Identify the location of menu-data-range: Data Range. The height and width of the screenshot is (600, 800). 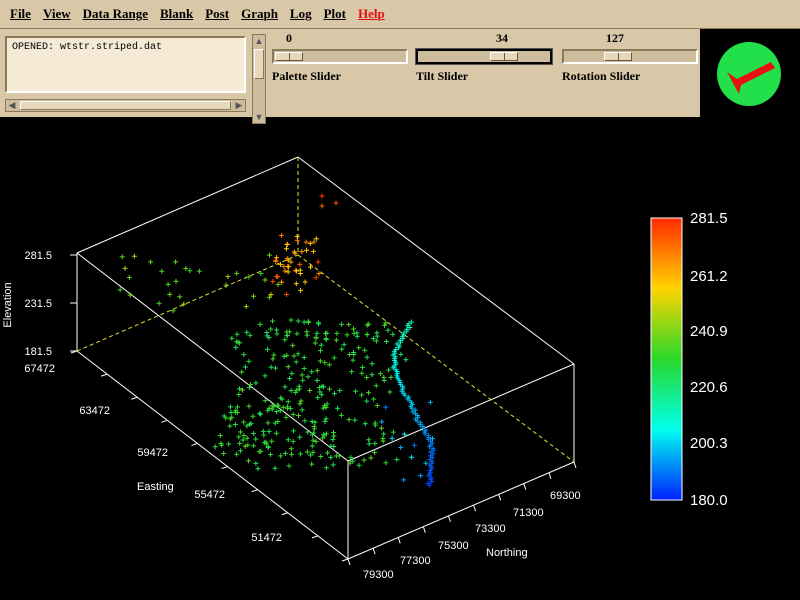
(115, 14).